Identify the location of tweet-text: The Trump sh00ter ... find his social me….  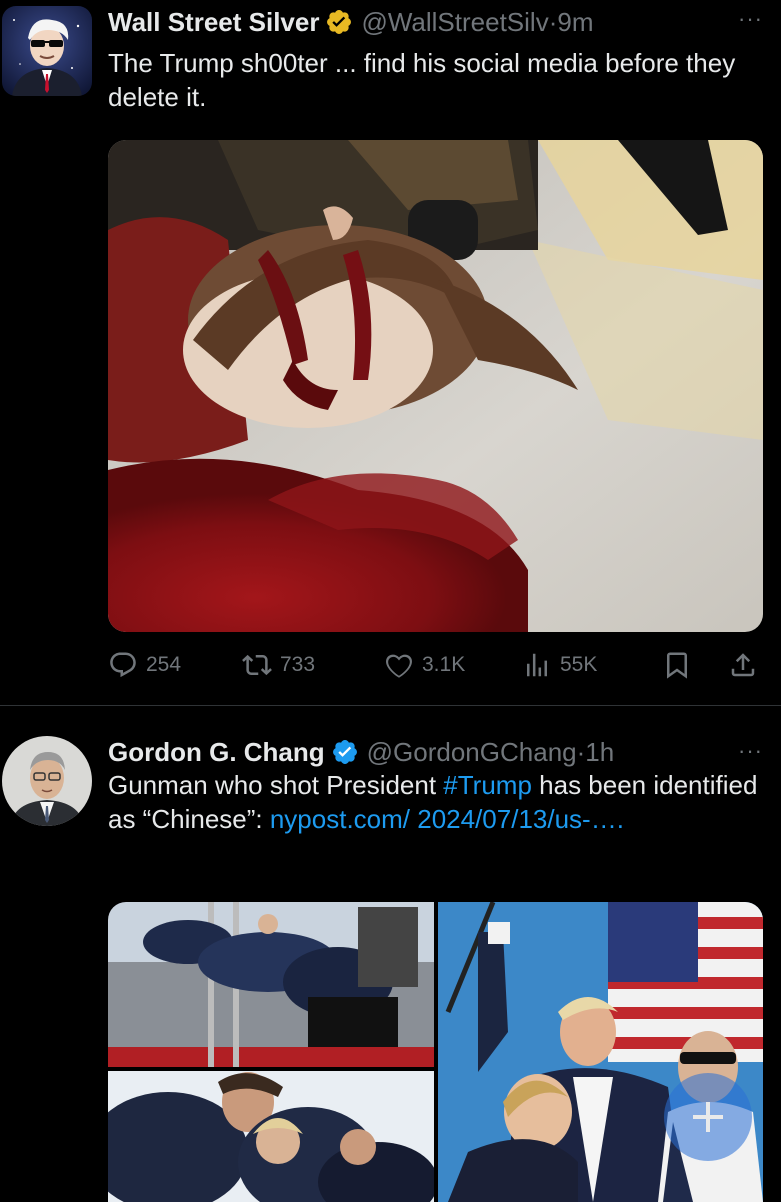
(422, 80).